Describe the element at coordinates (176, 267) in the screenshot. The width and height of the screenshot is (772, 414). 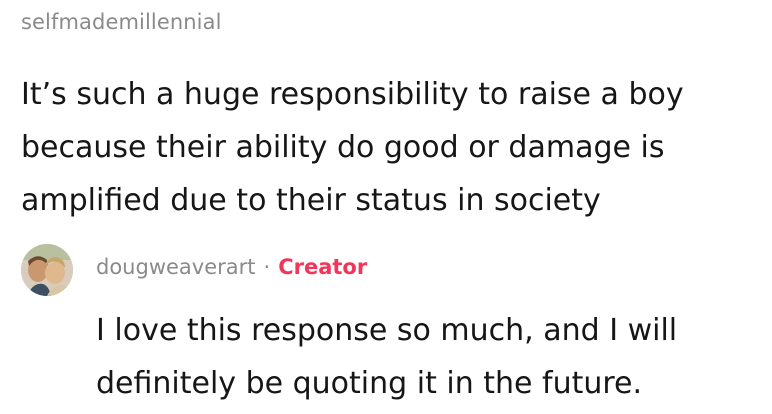
I see `reply-username: dougweaverart` at that location.